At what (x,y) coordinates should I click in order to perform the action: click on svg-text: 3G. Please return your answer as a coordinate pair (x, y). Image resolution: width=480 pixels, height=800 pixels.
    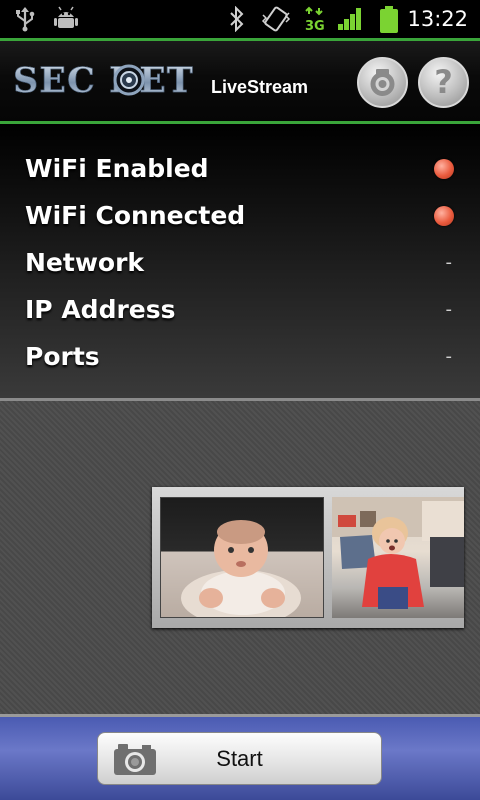
    Looking at the image, I should click on (315, 26).